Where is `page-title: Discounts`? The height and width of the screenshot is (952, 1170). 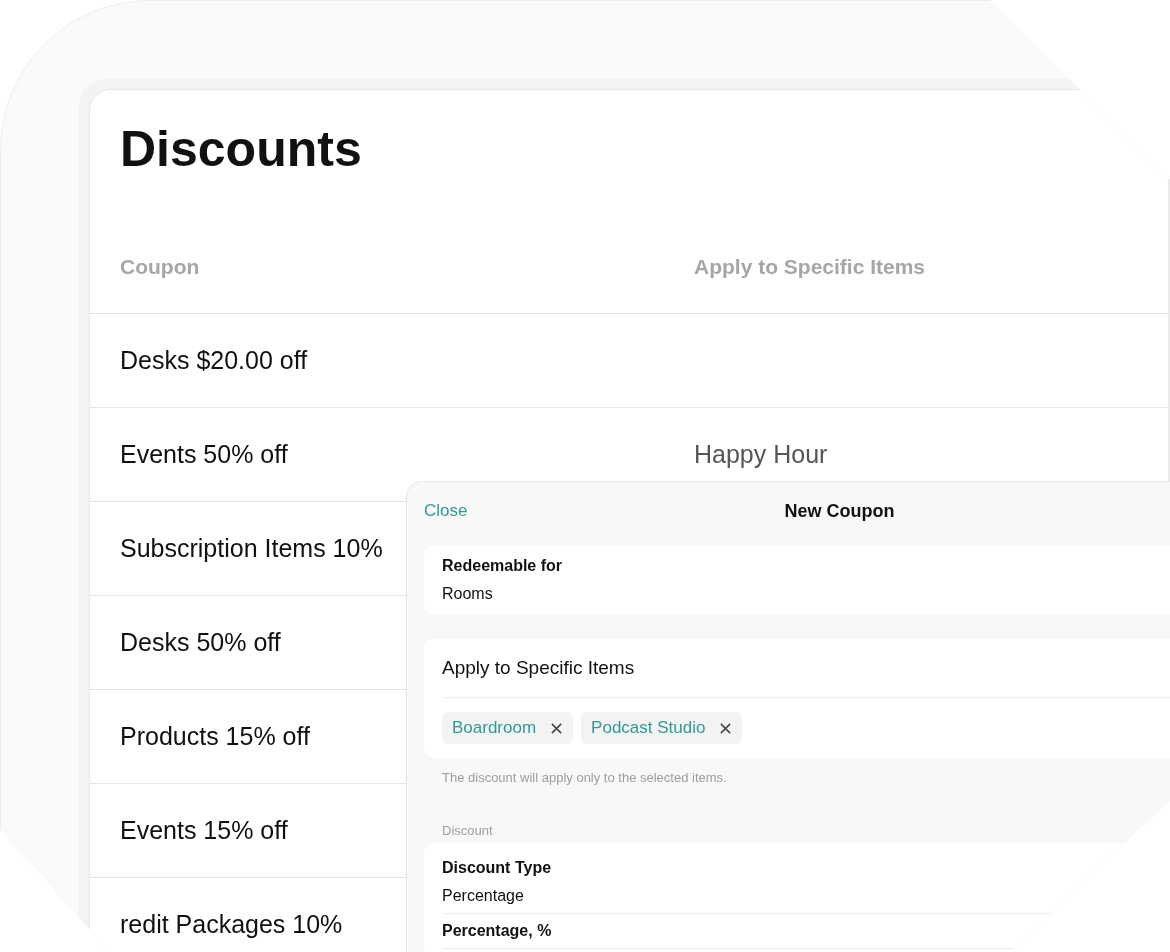 page-title: Discounts is located at coordinates (241, 149).